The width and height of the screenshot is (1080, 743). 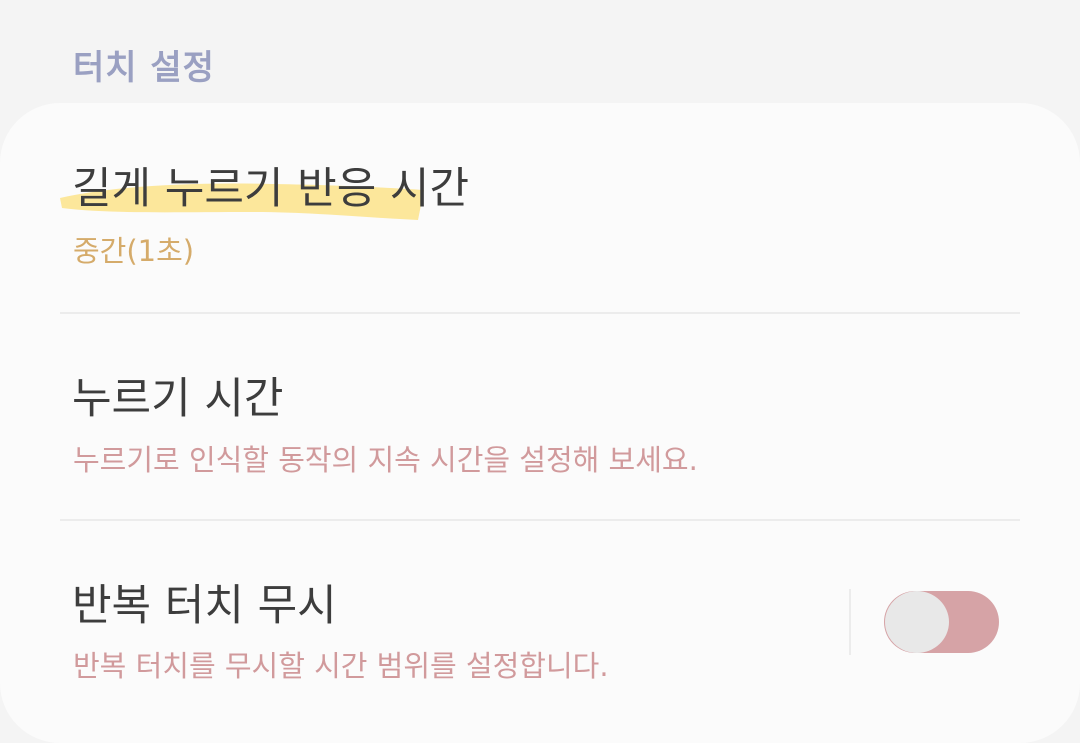 I want to click on setting-title: 반복 터치 무시, so click(x=204, y=606).